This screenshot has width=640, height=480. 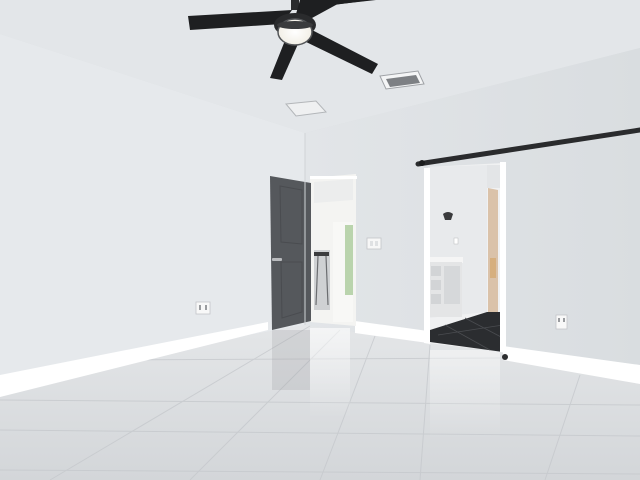 I want to click on wall-outlet-right-icon, so click(x=561, y=322).